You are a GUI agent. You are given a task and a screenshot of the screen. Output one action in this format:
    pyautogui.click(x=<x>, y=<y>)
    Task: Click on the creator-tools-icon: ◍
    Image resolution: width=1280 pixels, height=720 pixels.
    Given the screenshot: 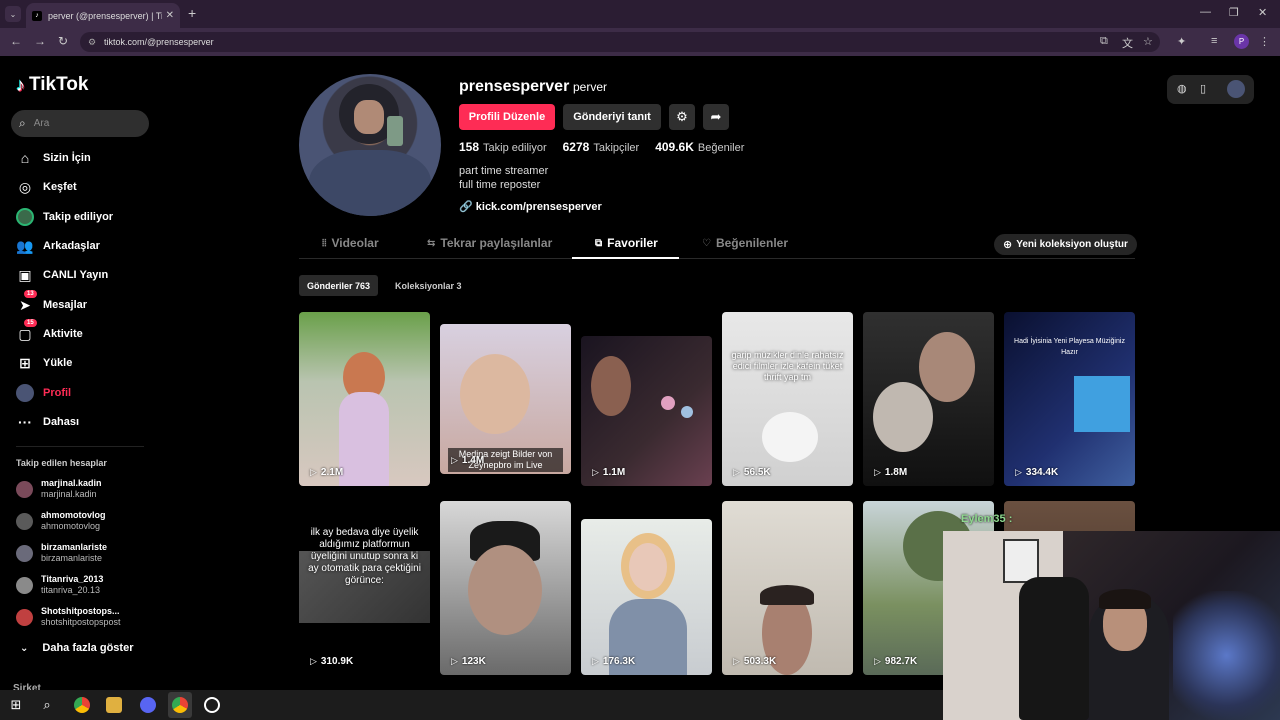 What is the action you would take?
    pyautogui.click(x=1182, y=88)
    